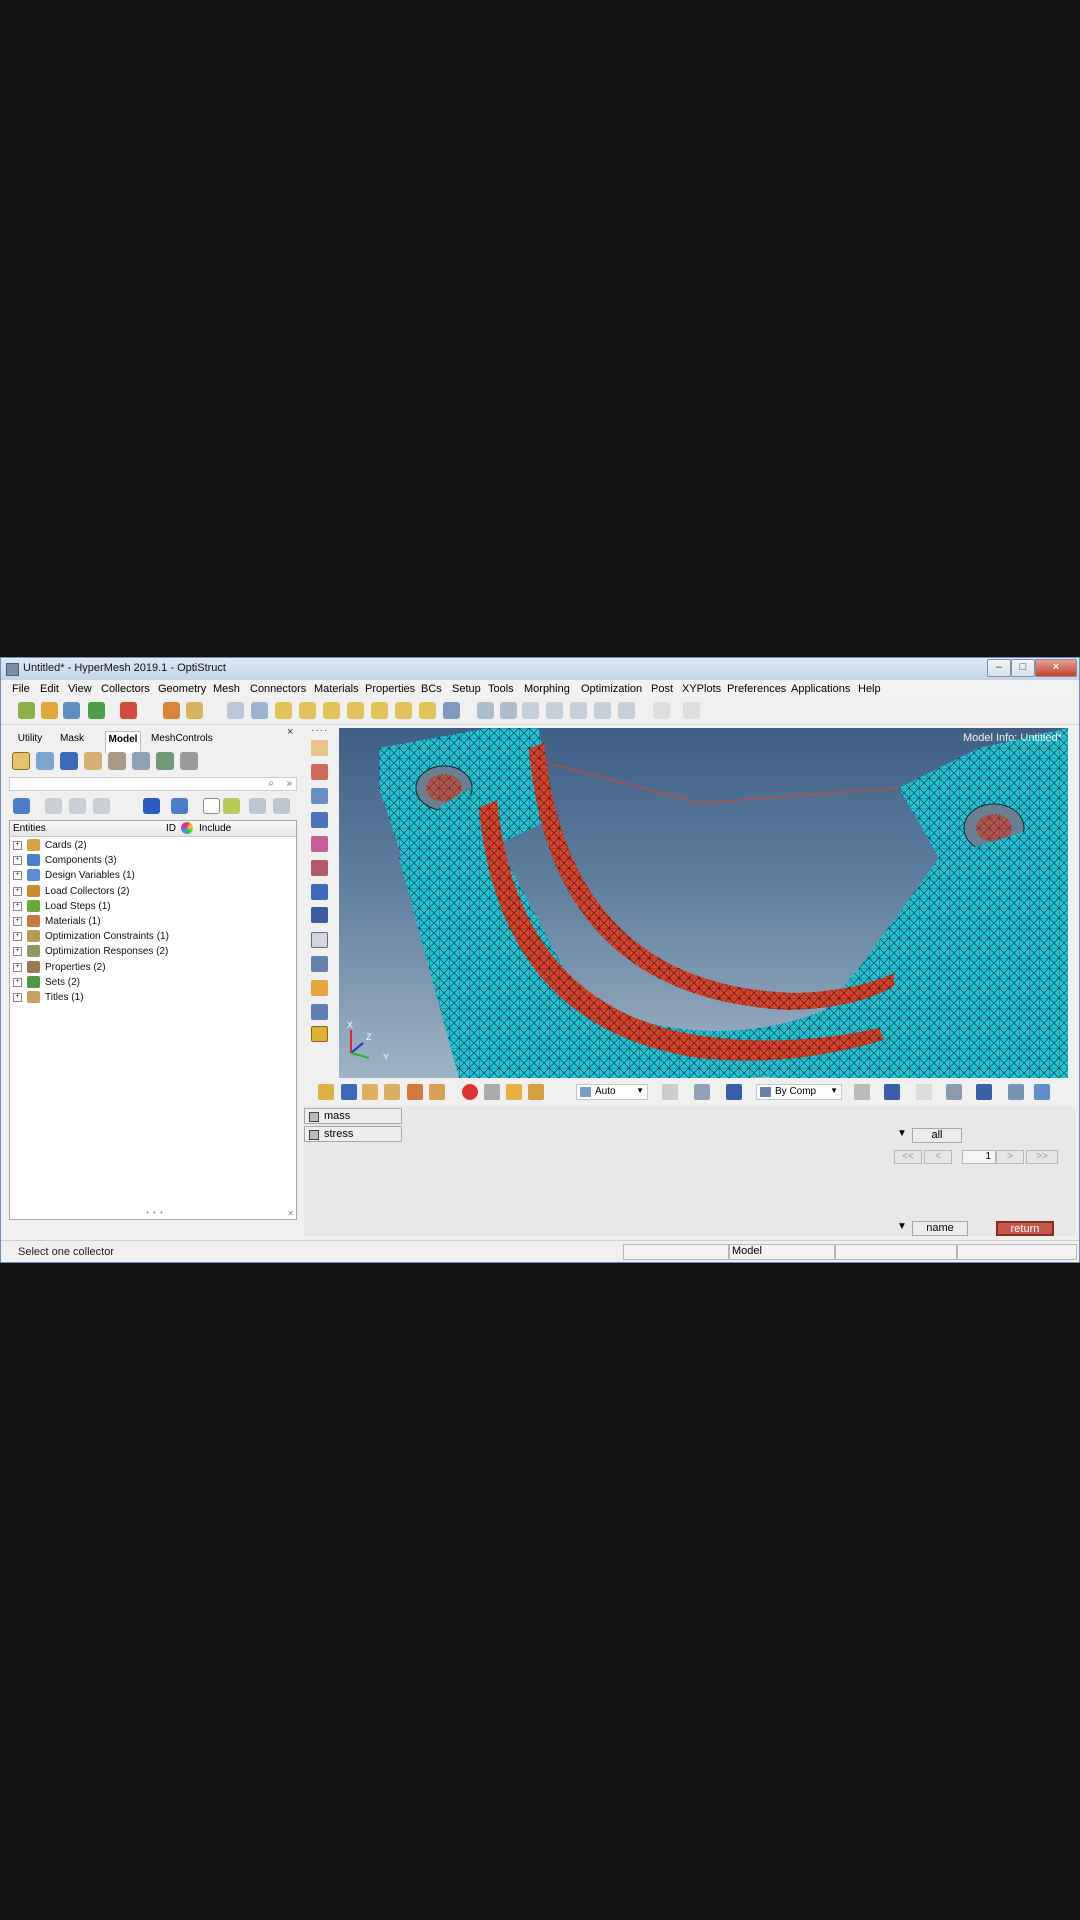  What do you see at coordinates (21, 761) in the screenshot?
I see `browser-view-icon` at bounding box center [21, 761].